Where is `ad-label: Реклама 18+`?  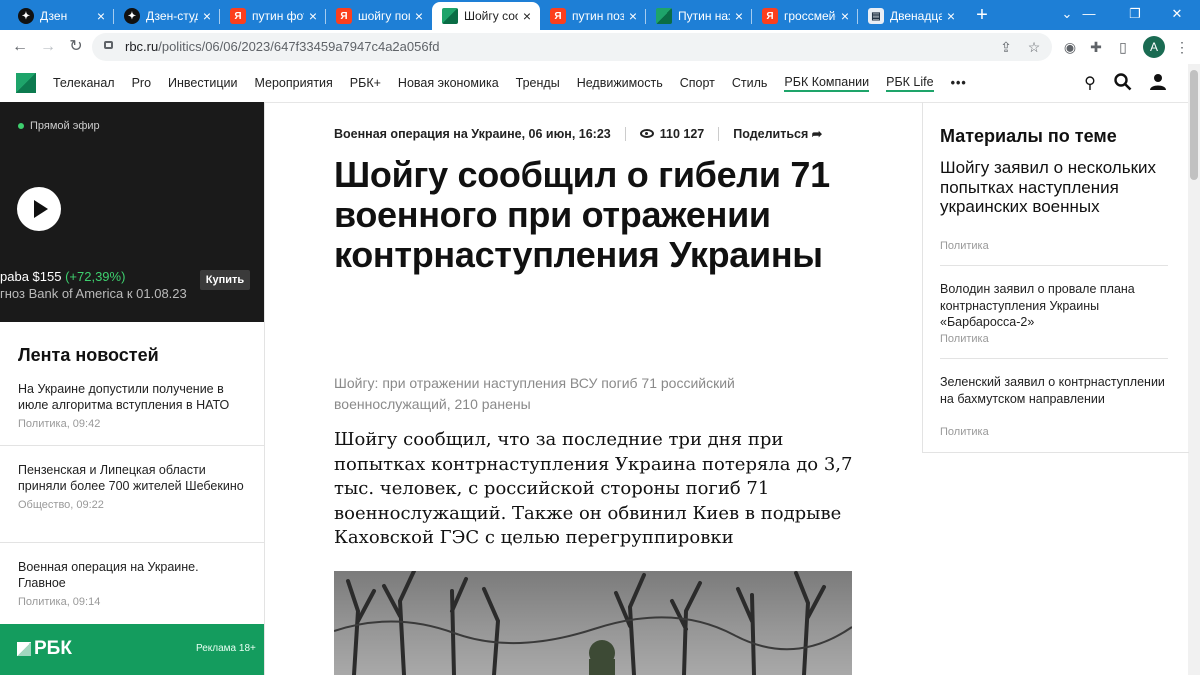
ad-label: Реклама 18+ is located at coordinates (226, 648).